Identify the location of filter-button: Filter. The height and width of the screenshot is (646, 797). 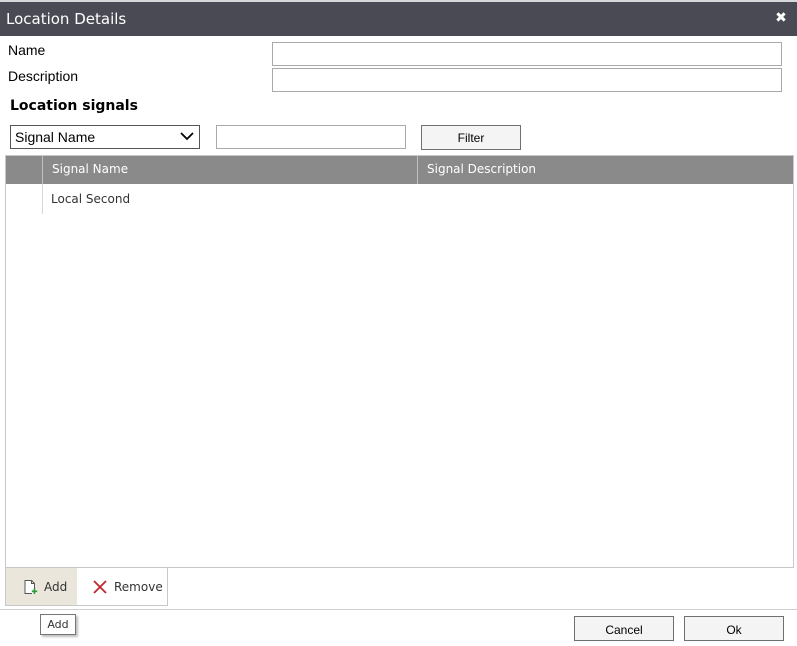
(471, 137).